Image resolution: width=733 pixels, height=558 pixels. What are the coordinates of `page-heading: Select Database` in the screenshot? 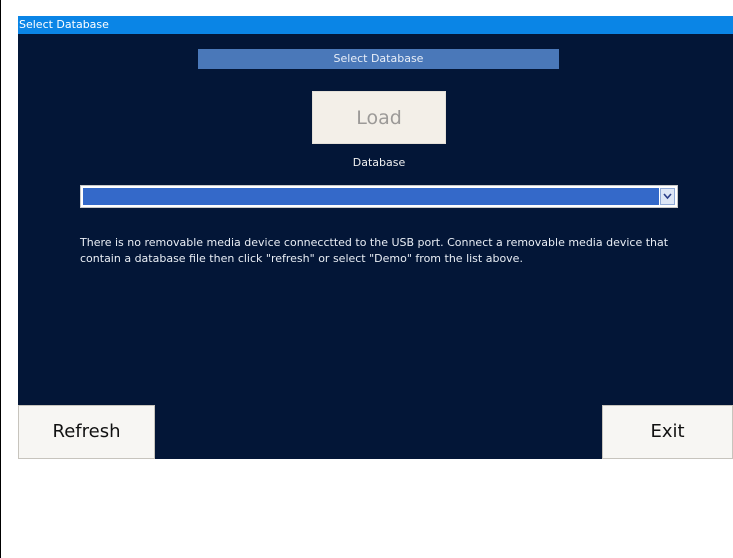 It's located at (378, 59).